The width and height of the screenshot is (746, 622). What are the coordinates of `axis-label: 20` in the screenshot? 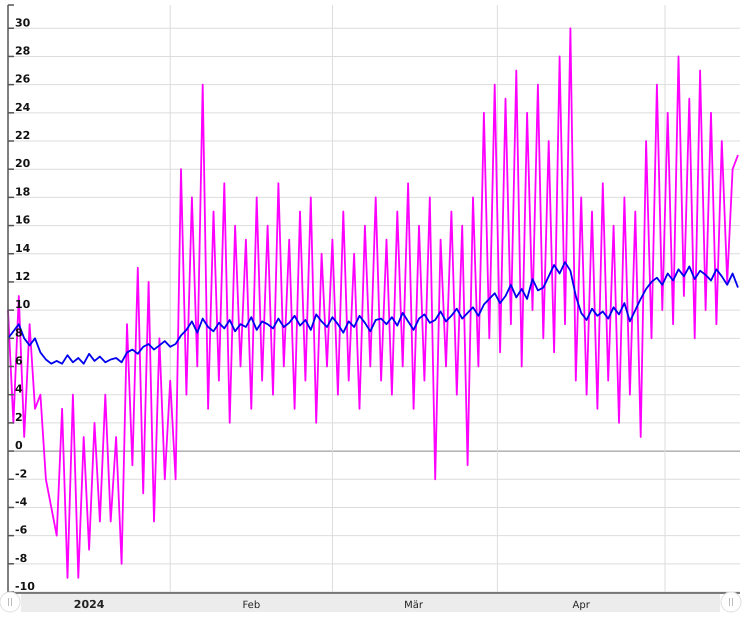 It's located at (22, 163).